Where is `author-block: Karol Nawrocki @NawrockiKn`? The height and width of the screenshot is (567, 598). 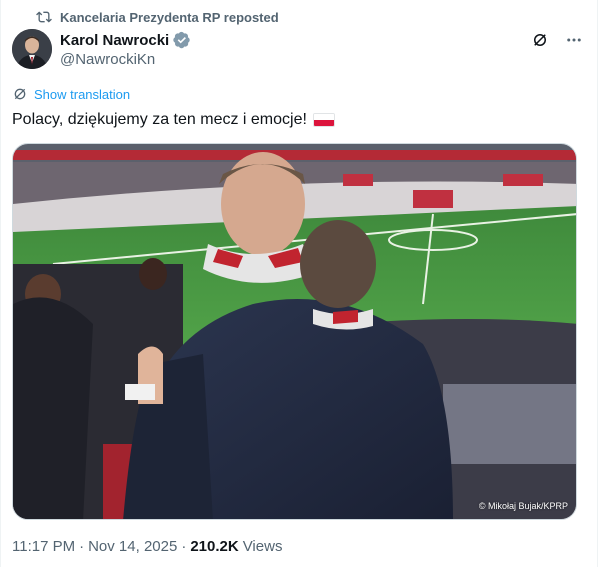
author-block: Karol Nawrocki @NawrockiKn is located at coordinates (125, 49).